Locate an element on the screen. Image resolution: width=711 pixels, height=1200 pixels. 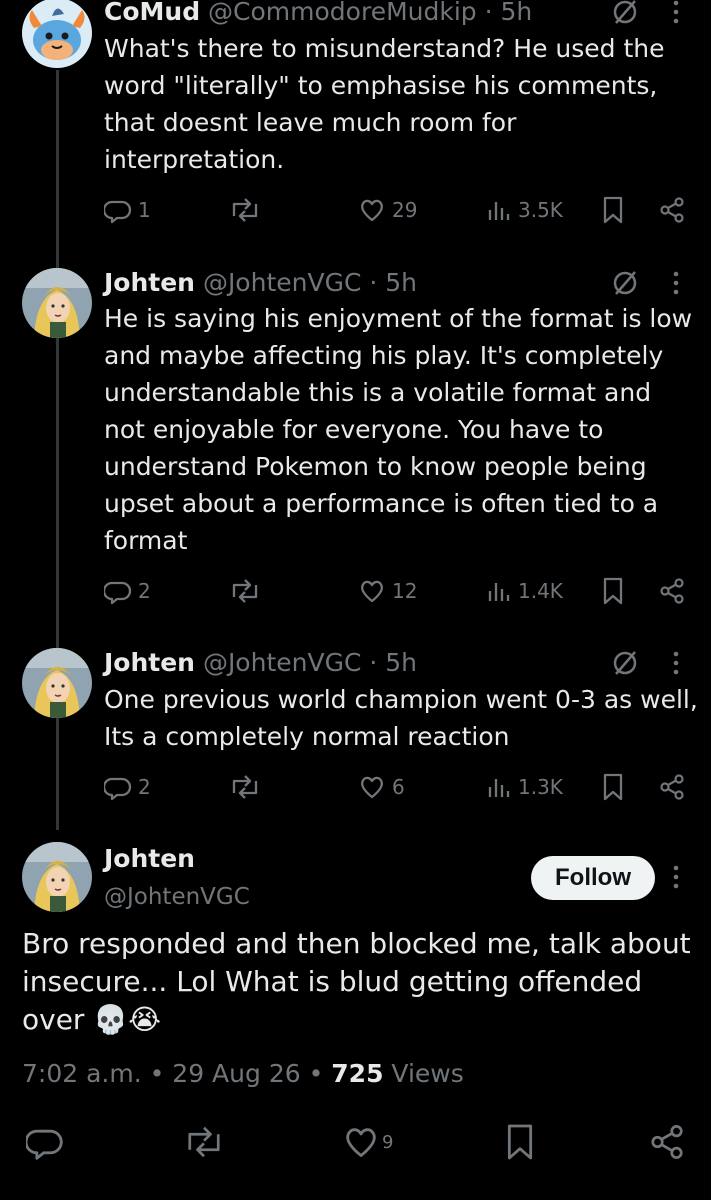
author-name: CoMud is located at coordinates (152, 13).